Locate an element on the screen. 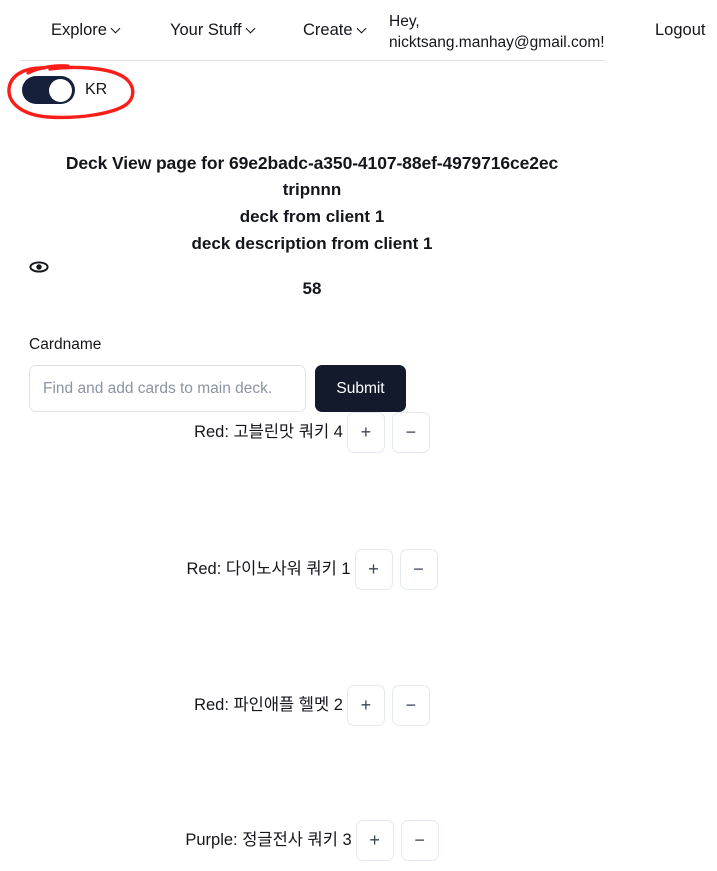  deck-card-count: 58 is located at coordinates (312, 288).